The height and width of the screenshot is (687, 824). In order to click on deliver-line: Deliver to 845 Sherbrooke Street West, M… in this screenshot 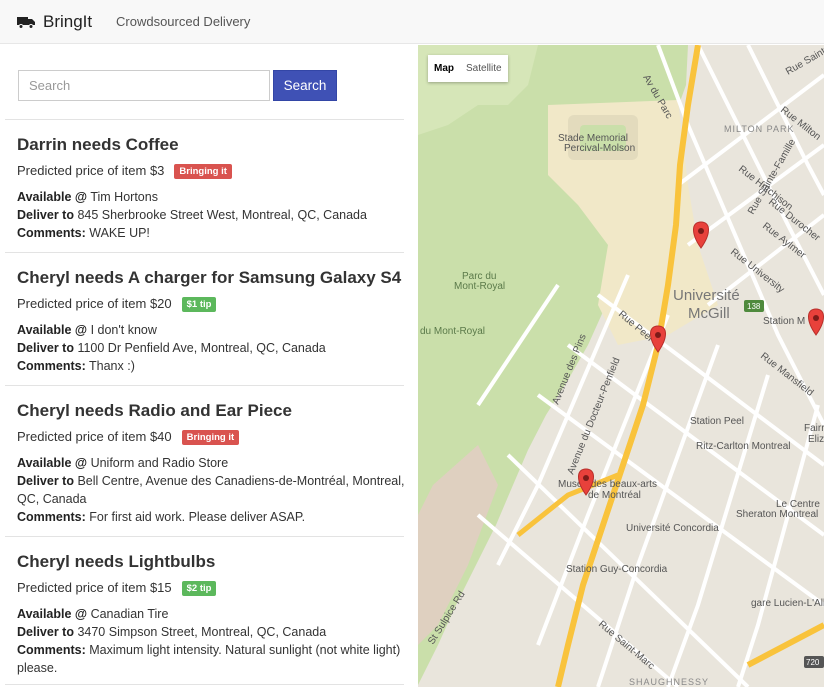, I will do `click(212, 215)`.